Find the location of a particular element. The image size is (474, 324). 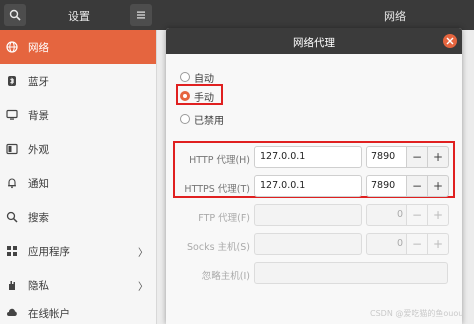

sidebar-item-appearance: 外观 is located at coordinates (78, 149).